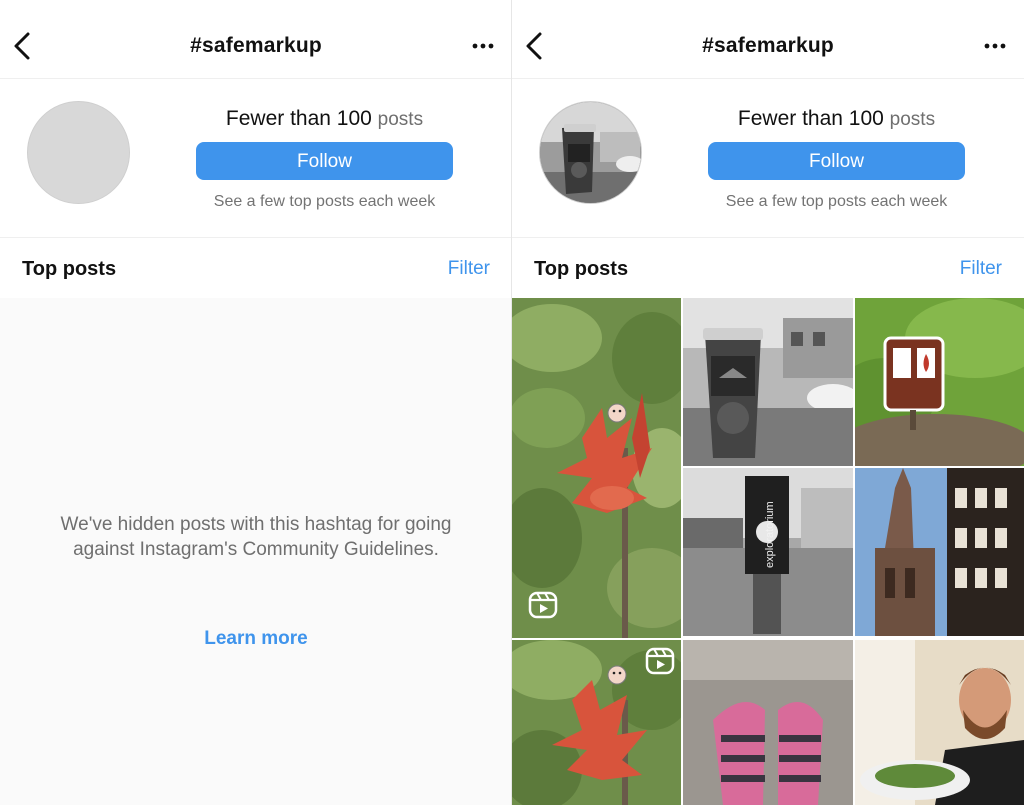  I want to click on grid-post-coffee-cup, so click(768, 382).